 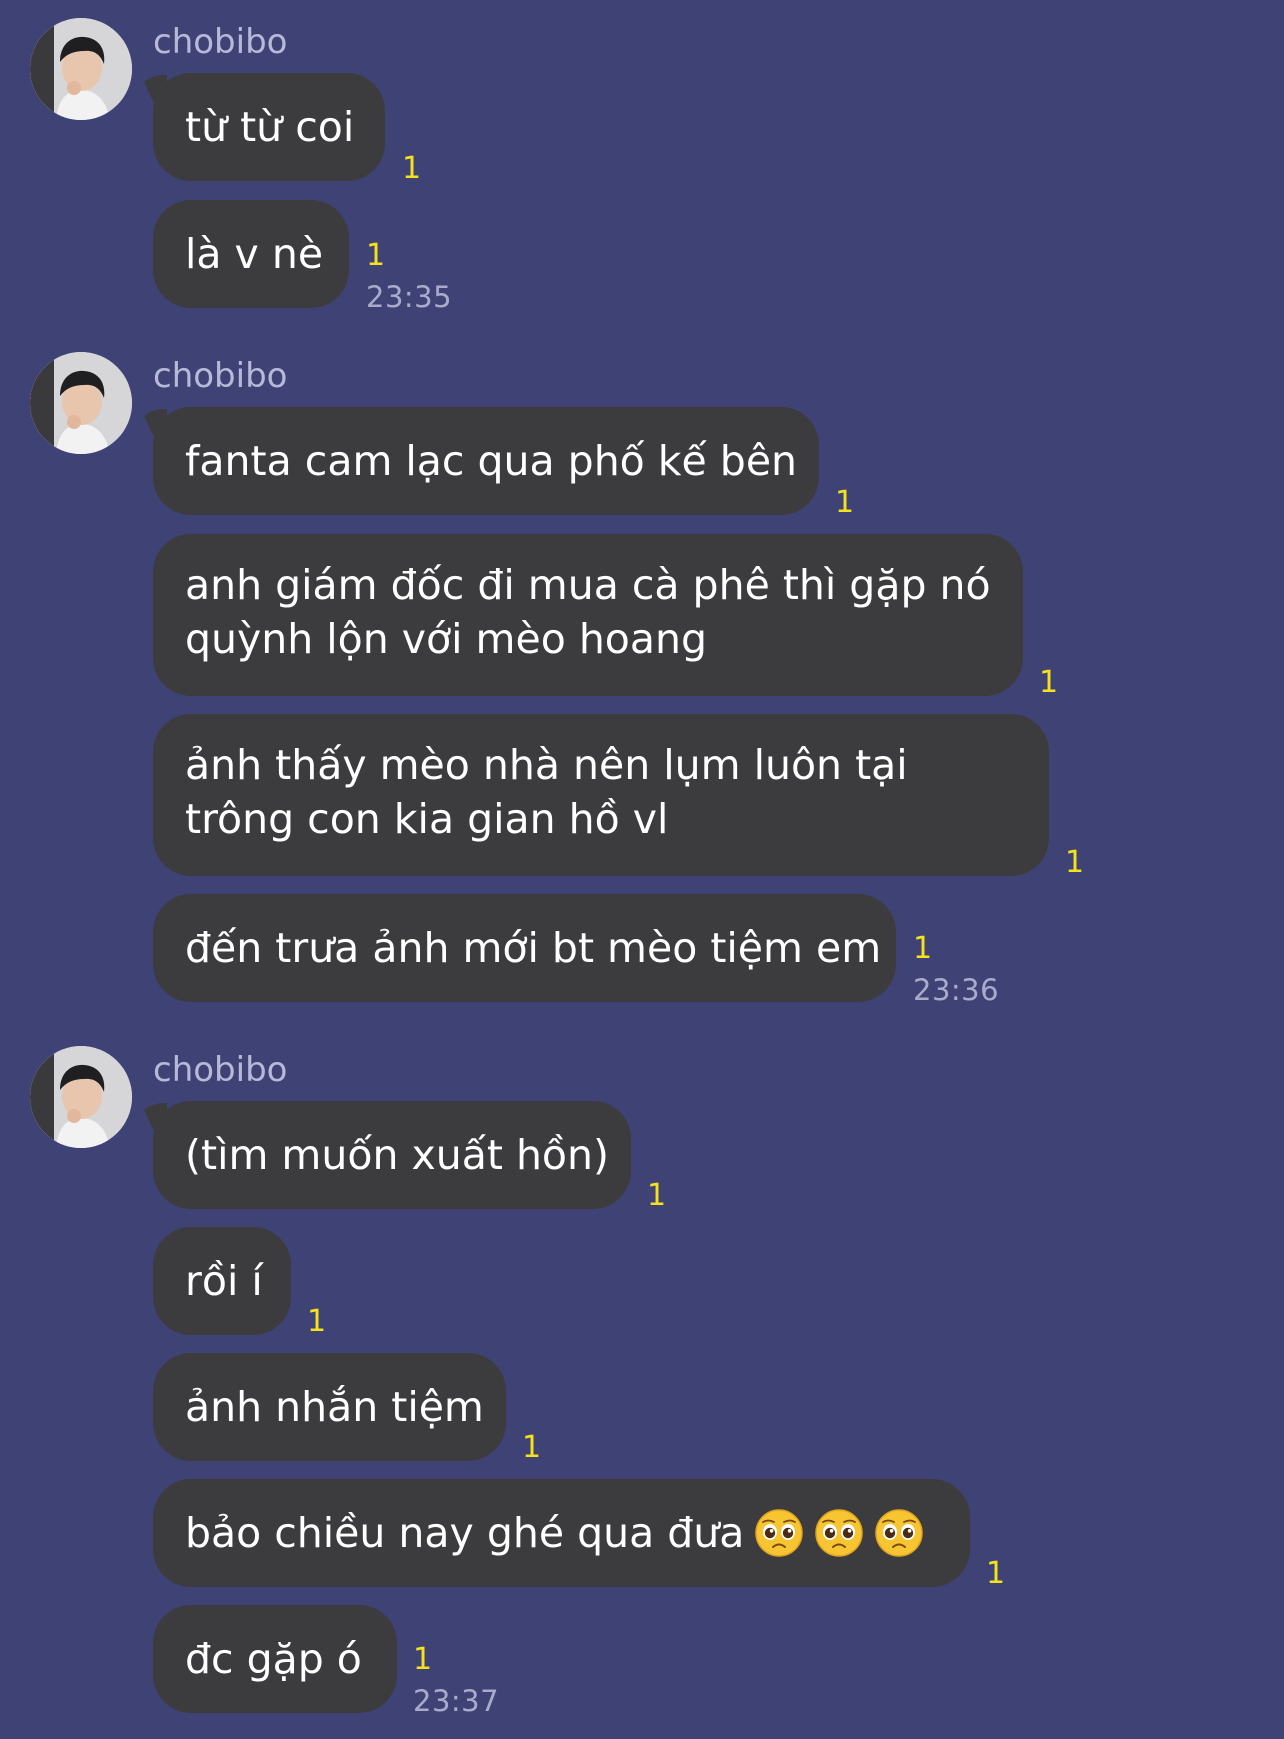 I want to click on message-bubble: fanta cam lạc qua phố kế bên, so click(x=486, y=461).